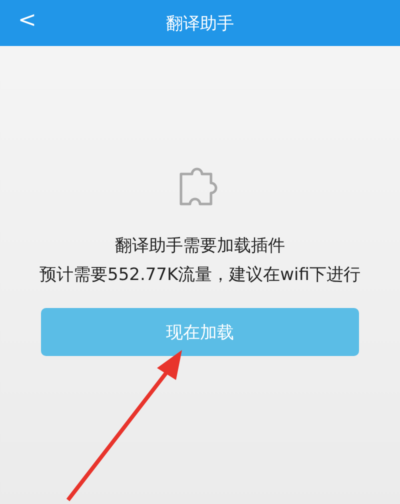 The width and height of the screenshot is (400, 504). I want to click on load-now-button: 现在加载, so click(200, 332).